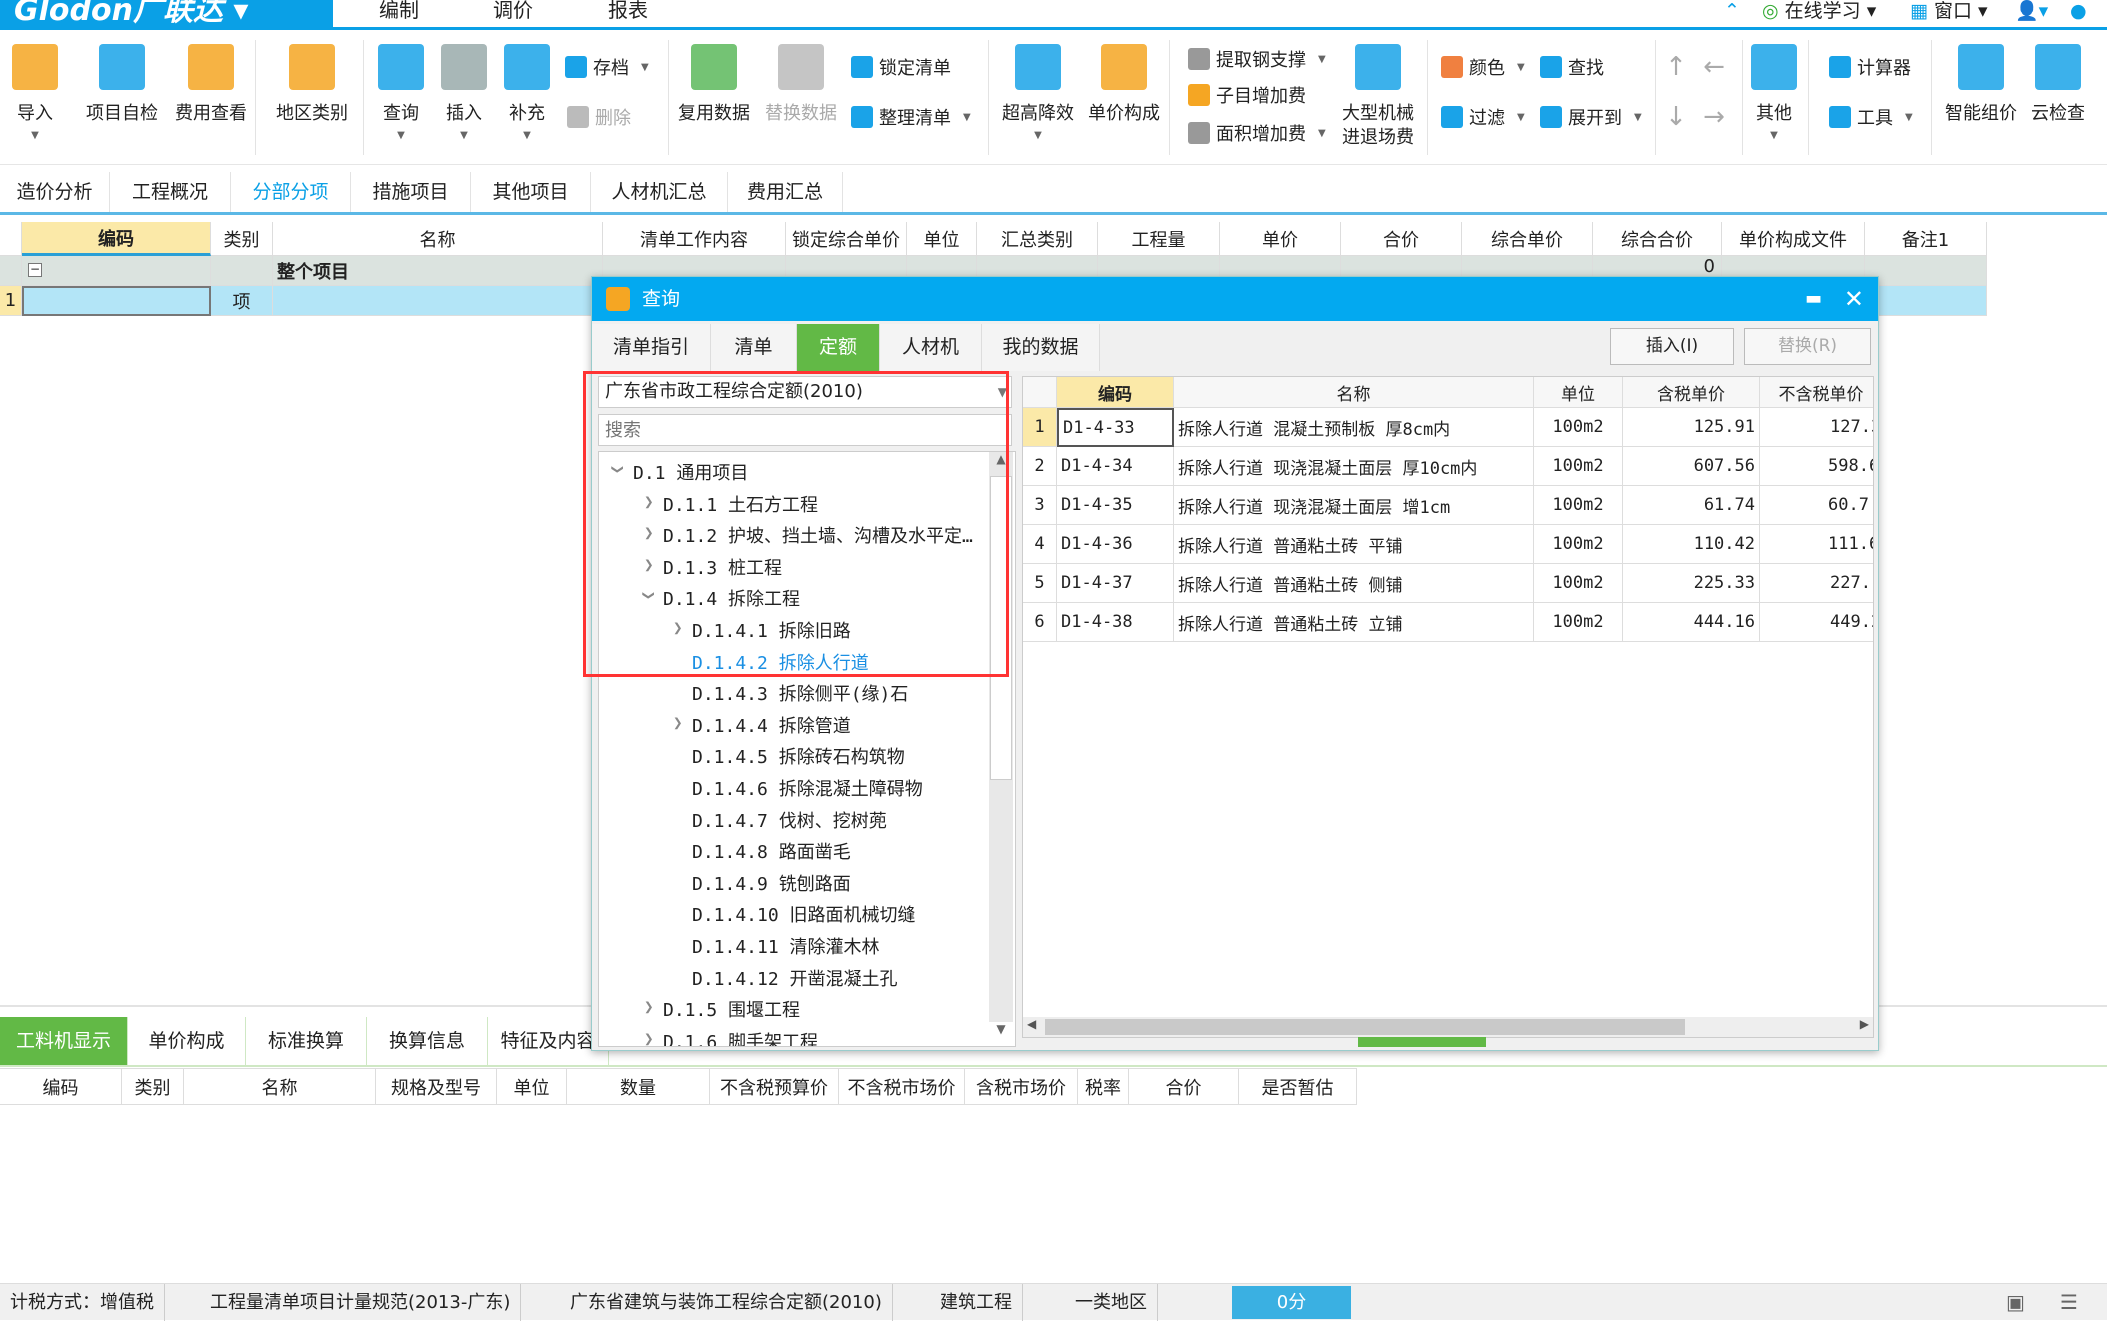 This screenshot has height=1321, width=2107. I want to click on bottom-header-cell: 含税市场价, so click(1021, 1086).